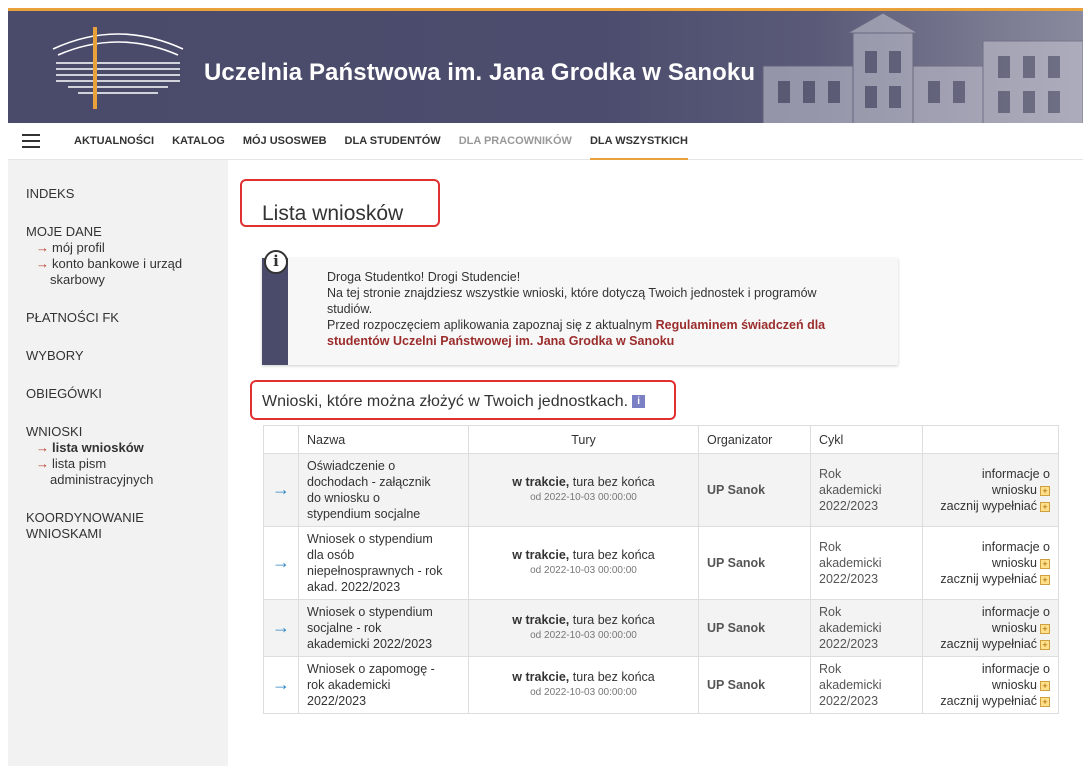 The width and height of the screenshot is (1083, 766). What do you see at coordinates (127, 264) in the screenshot?
I see `sidebar-item-konto: → konto bankowe i urząd` at bounding box center [127, 264].